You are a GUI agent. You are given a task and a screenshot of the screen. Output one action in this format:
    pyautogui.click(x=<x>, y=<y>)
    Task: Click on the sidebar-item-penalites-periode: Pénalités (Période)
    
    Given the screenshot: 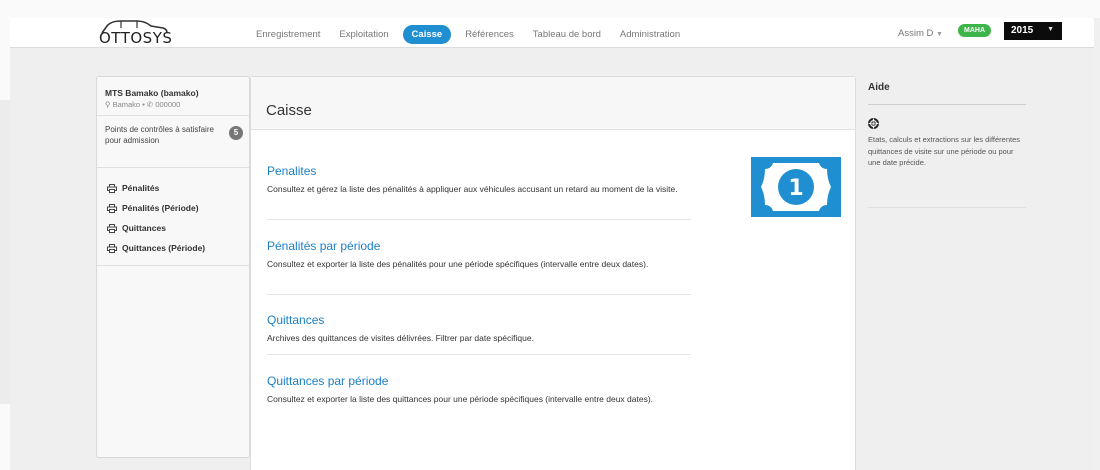 What is the action you would take?
    pyautogui.click(x=156, y=208)
    